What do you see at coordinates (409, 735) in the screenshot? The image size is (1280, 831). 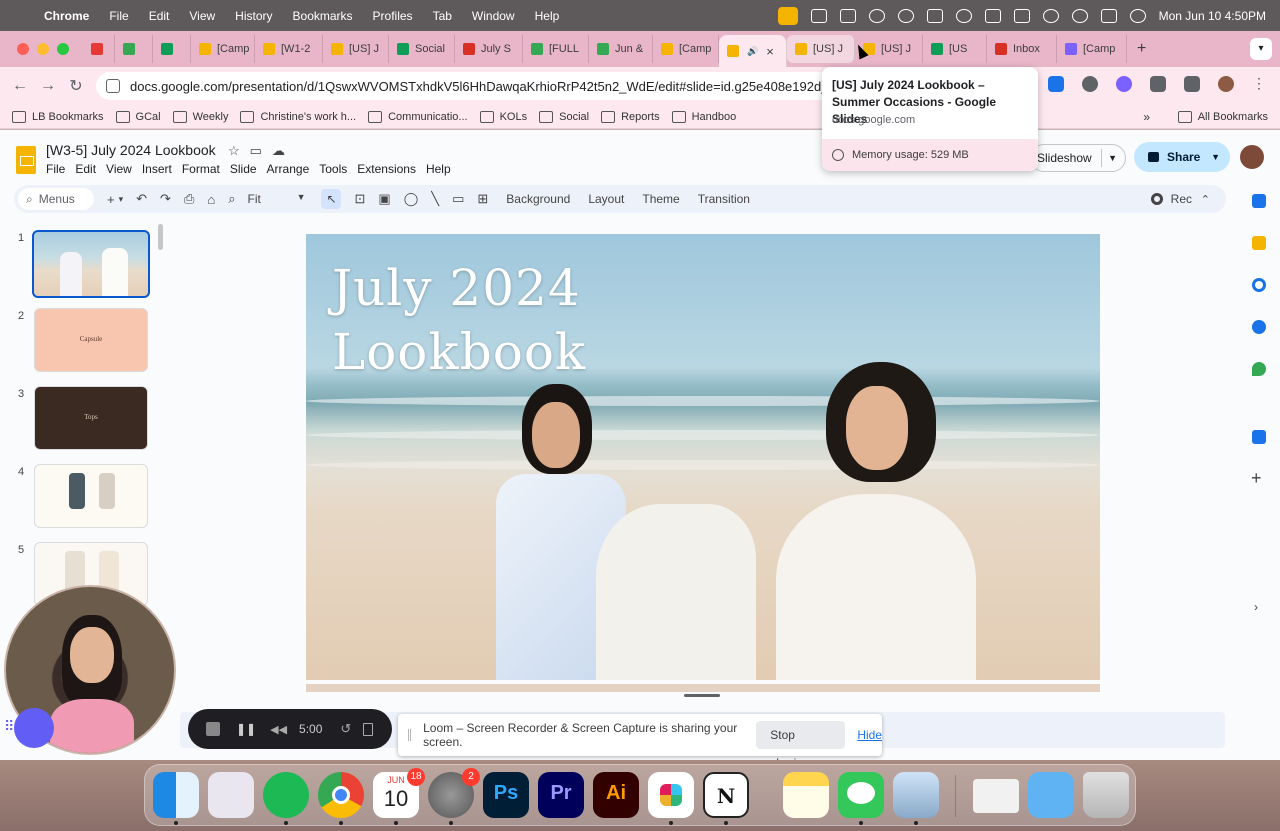 I see `drag-grip-icon: ║` at bounding box center [409, 735].